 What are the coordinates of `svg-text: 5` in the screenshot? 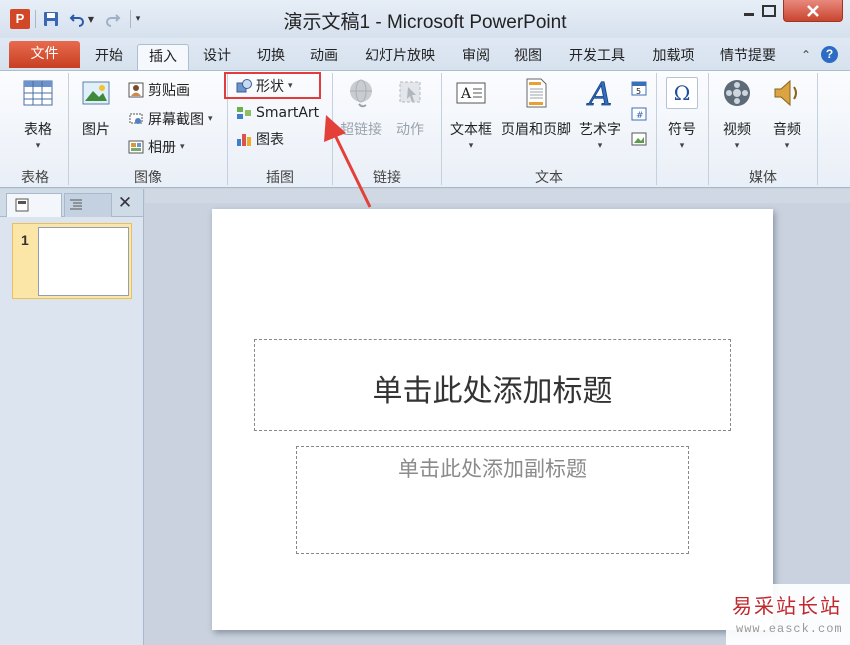 It's located at (638, 91).